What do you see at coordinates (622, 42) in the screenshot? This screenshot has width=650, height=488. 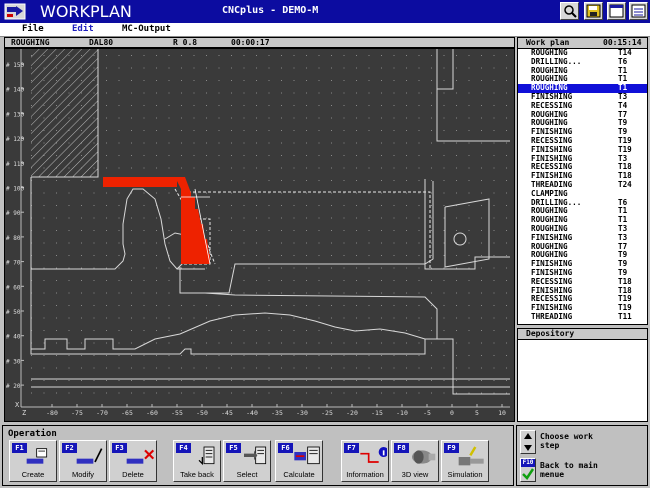 I see `workplan-time: 00:15:14` at bounding box center [622, 42].